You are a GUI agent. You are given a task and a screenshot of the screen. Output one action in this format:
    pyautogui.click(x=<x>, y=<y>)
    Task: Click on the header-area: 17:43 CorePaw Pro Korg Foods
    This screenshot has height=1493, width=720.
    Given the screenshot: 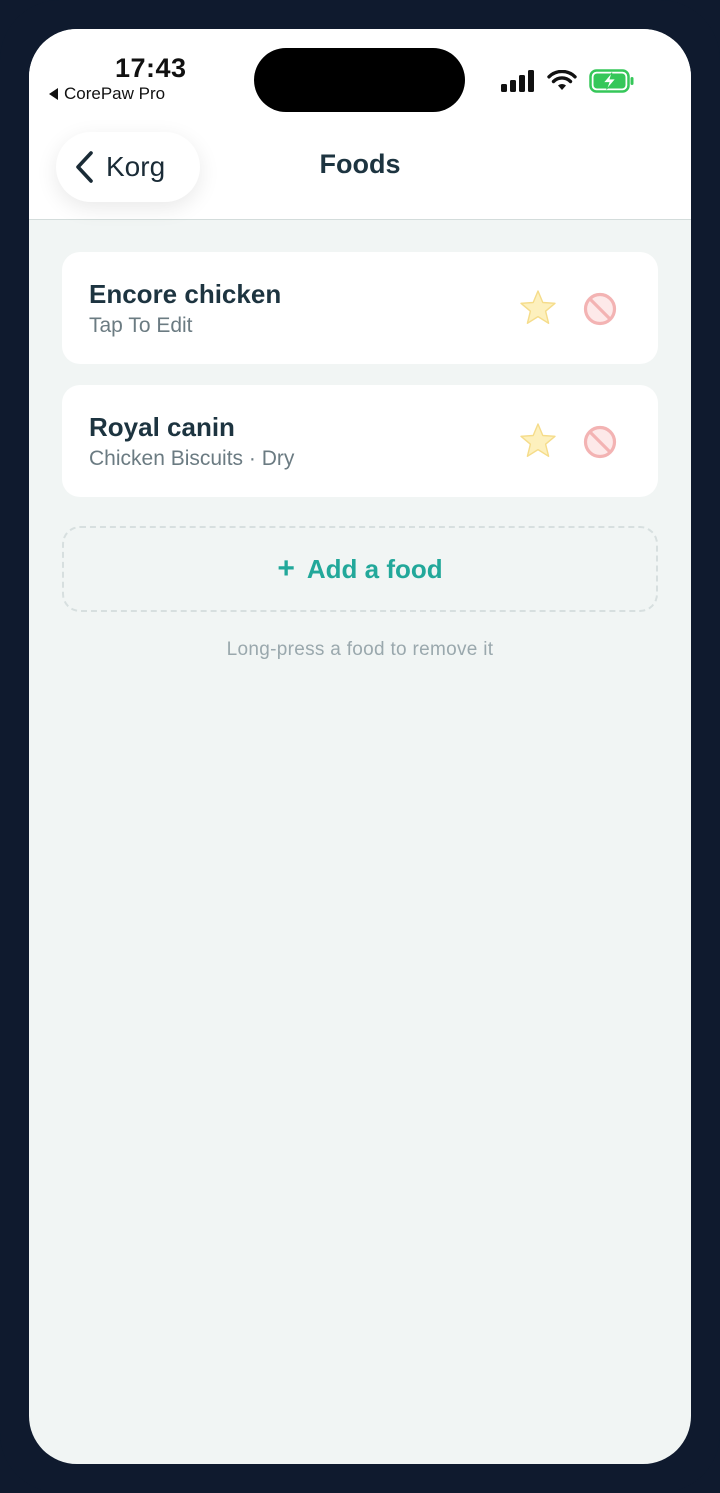 What is the action you would take?
    pyautogui.click(x=360, y=124)
    